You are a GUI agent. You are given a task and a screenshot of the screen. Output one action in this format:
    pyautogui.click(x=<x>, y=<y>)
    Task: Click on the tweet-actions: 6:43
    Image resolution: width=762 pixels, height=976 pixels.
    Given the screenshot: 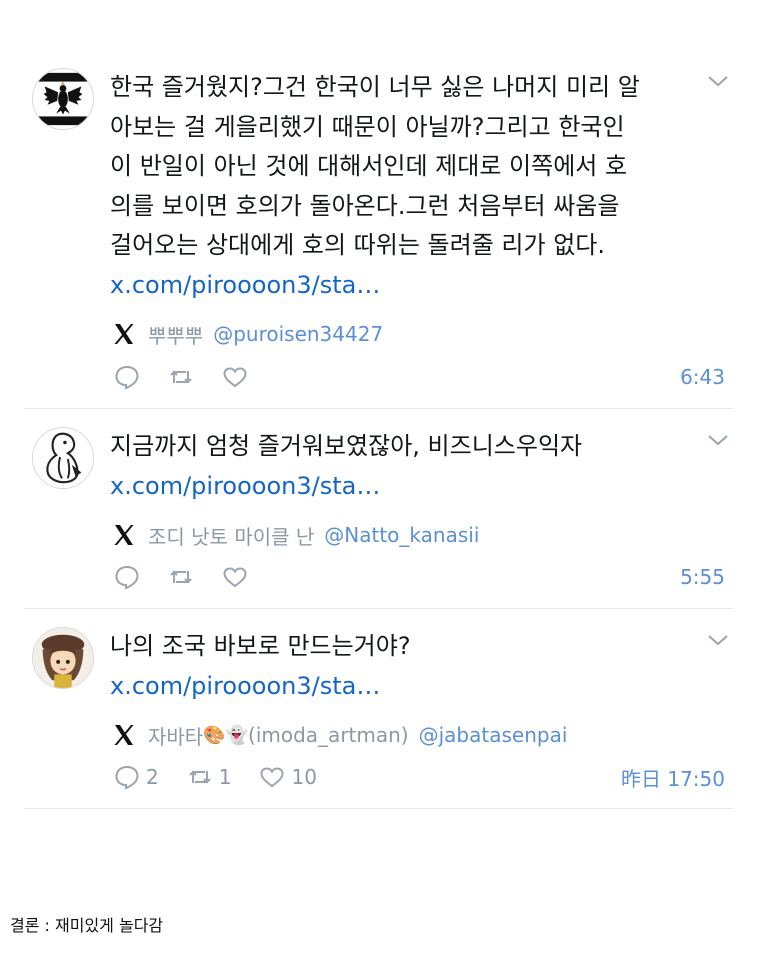 What is the action you would take?
    pyautogui.click(x=419, y=377)
    